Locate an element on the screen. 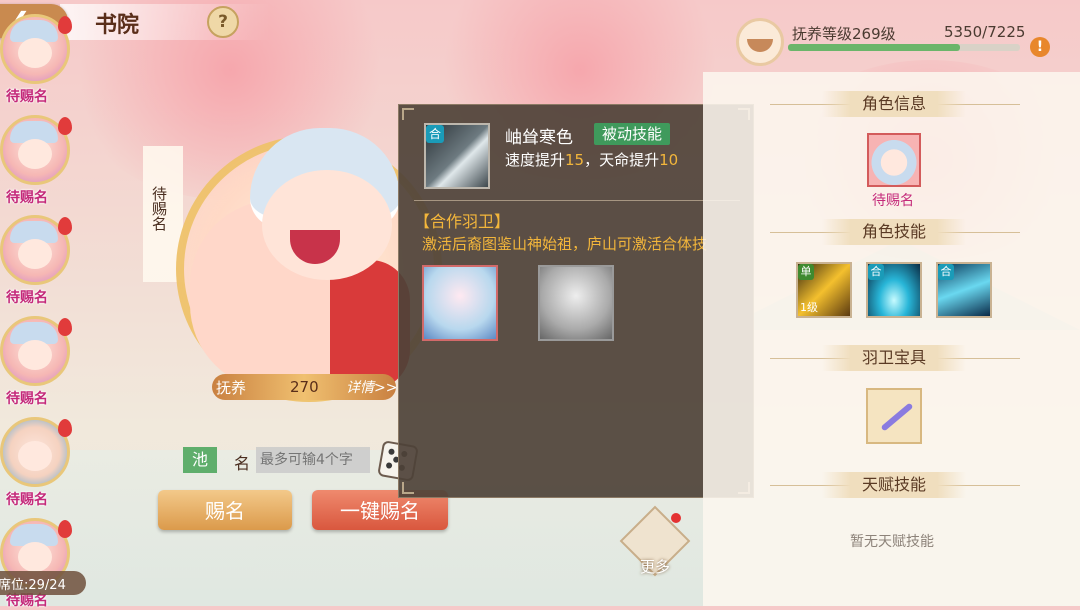 Image resolution: width=1080 pixels, height=610 pixels. foster-value: 270 is located at coordinates (304, 387).